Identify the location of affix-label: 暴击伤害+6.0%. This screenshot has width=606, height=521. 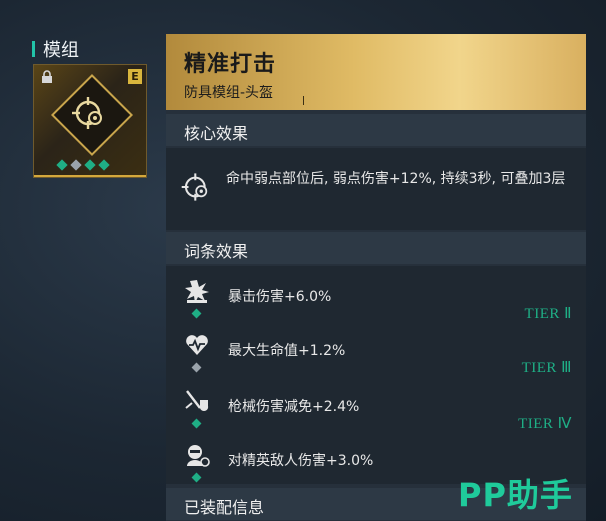
(280, 297).